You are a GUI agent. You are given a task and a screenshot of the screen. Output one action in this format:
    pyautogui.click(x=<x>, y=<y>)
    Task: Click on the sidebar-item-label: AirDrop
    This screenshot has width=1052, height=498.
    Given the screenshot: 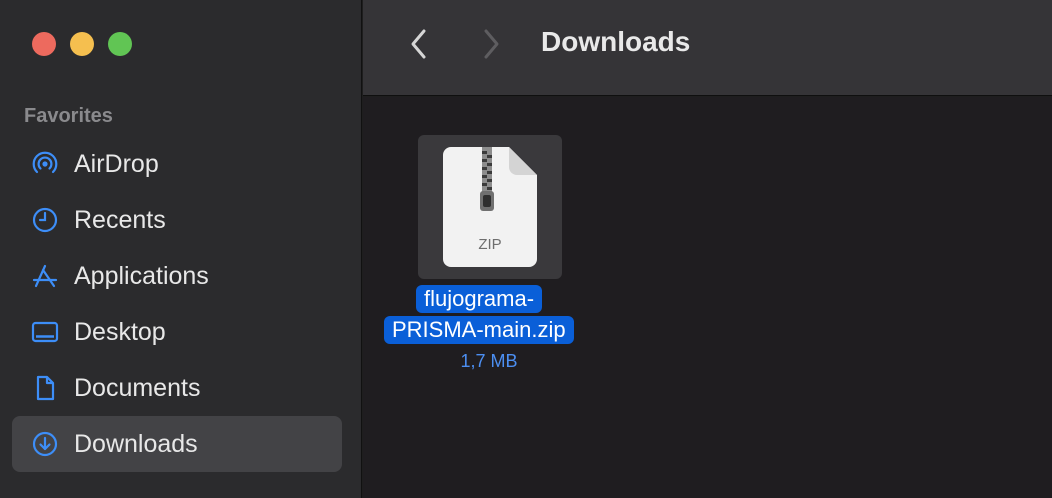 What is the action you would take?
    pyautogui.click(x=116, y=163)
    